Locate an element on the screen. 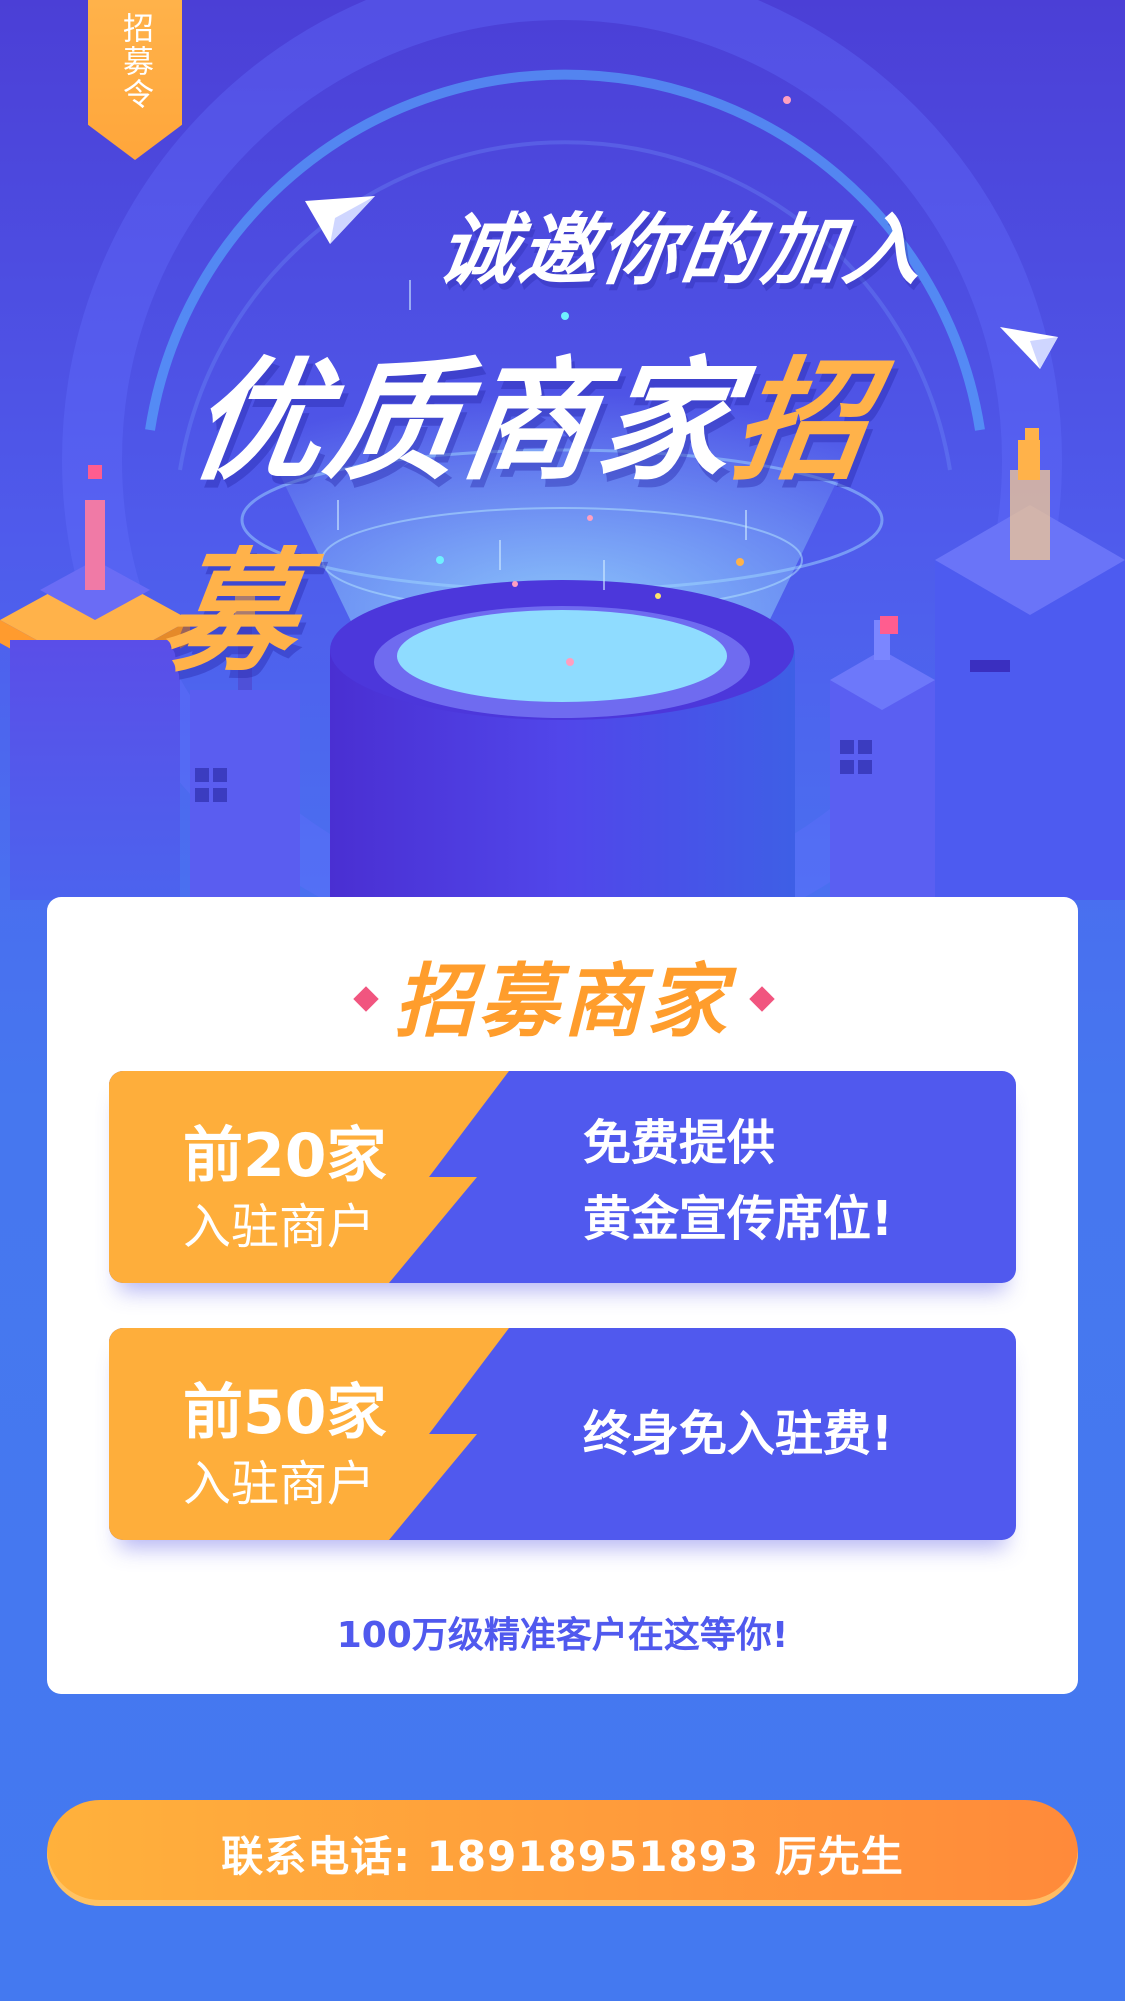 Image resolution: width=1125 pixels, height=2001 pixels. offer-benefit: 终身免入驻费! is located at coordinates (738, 1434).